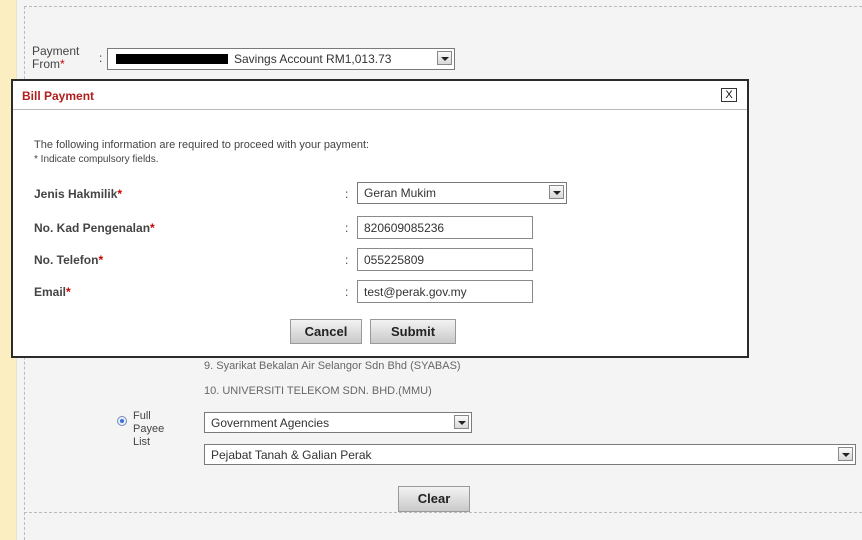  Describe the element at coordinates (94, 228) in the screenshot. I see `kad-pengenalan-label: No. Kad Pengenalan*` at that location.